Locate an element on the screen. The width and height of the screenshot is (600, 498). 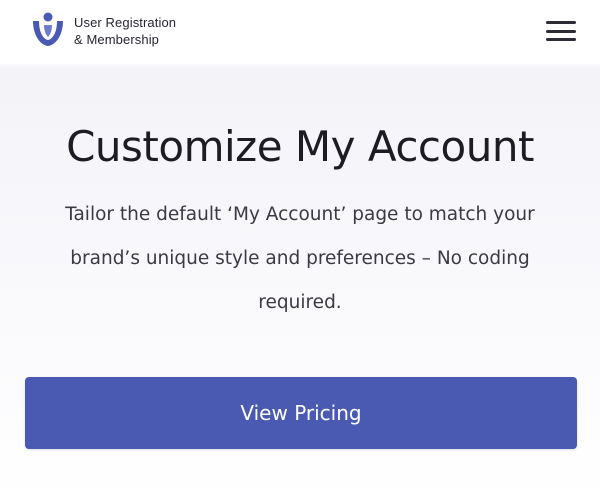
menu-button is located at coordinates (561, 31).